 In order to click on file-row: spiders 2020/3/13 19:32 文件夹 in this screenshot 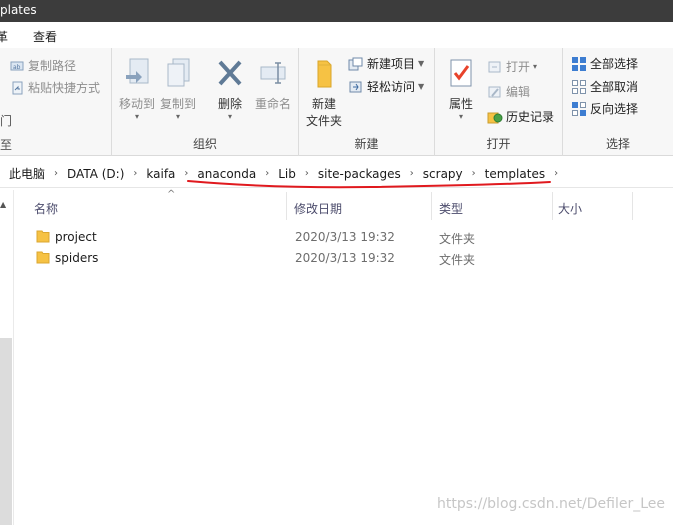, I will do `click(324, 257)`.